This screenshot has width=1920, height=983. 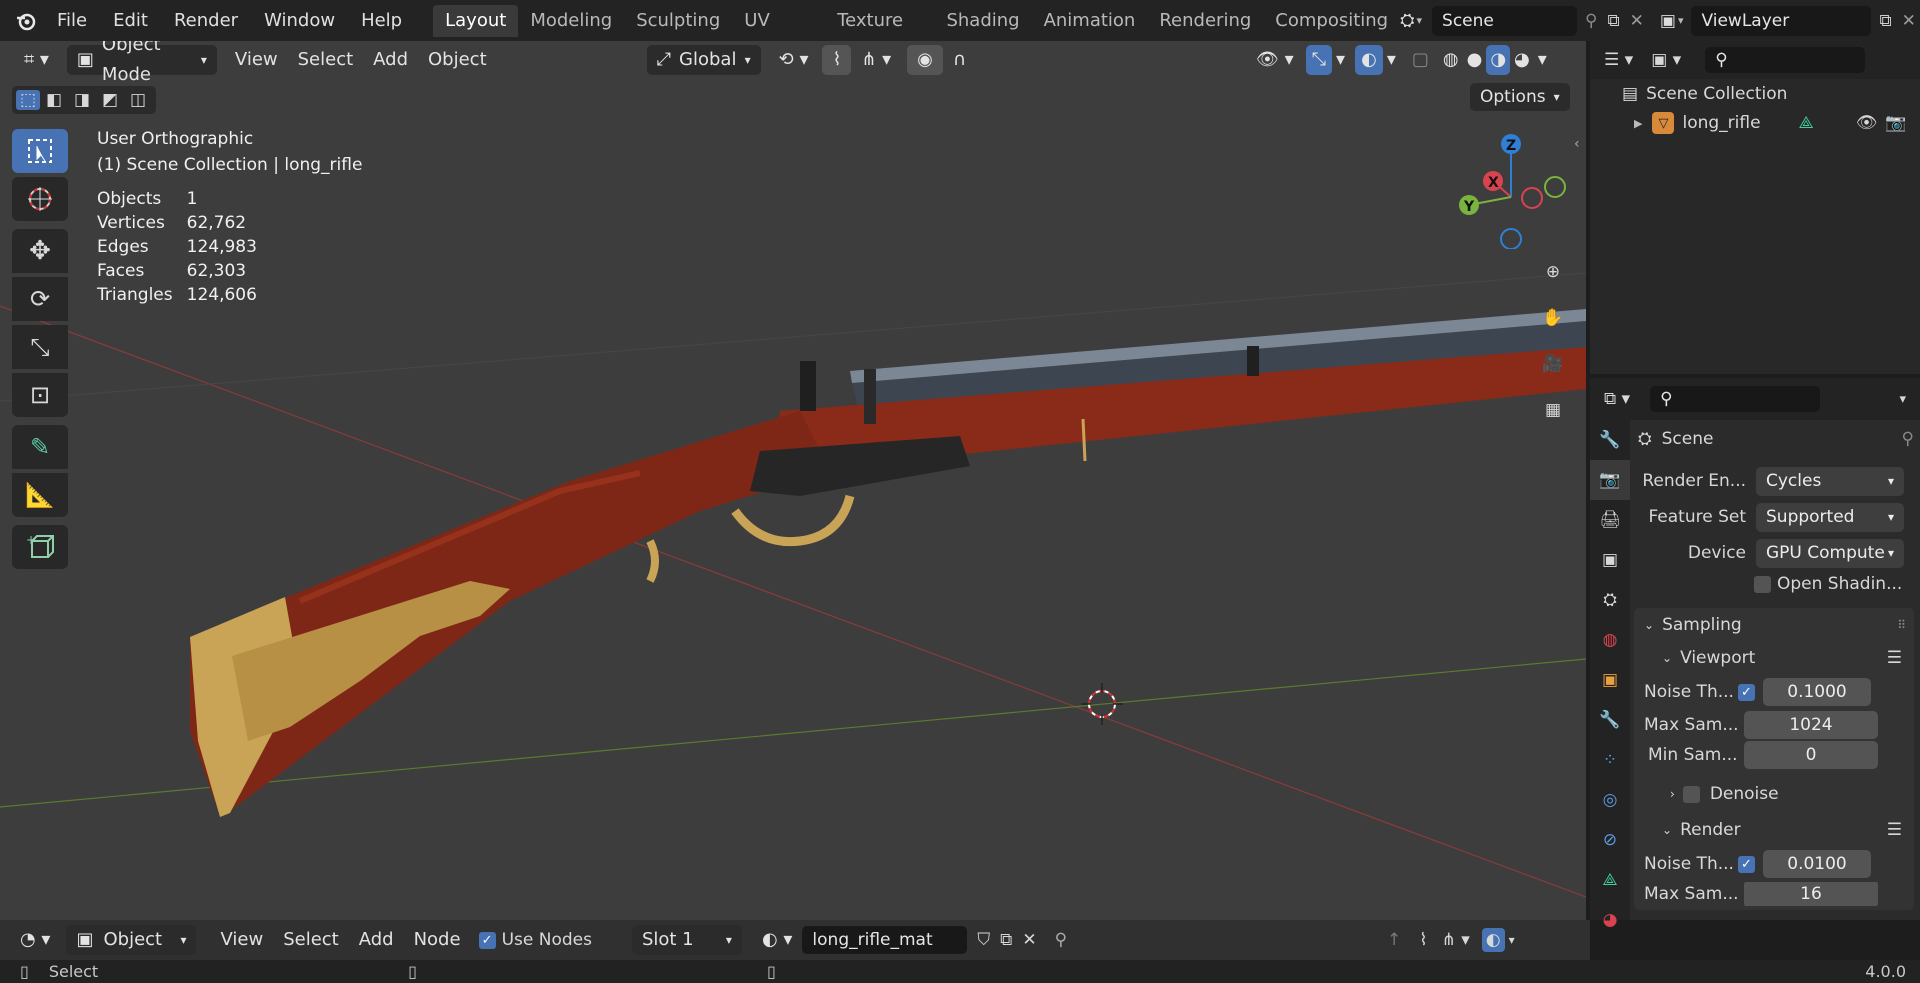 What do you see at coordinates (959, 60) in the screenshot?
I see `falloff-icon: ∩` at bounding box center [959, 60].